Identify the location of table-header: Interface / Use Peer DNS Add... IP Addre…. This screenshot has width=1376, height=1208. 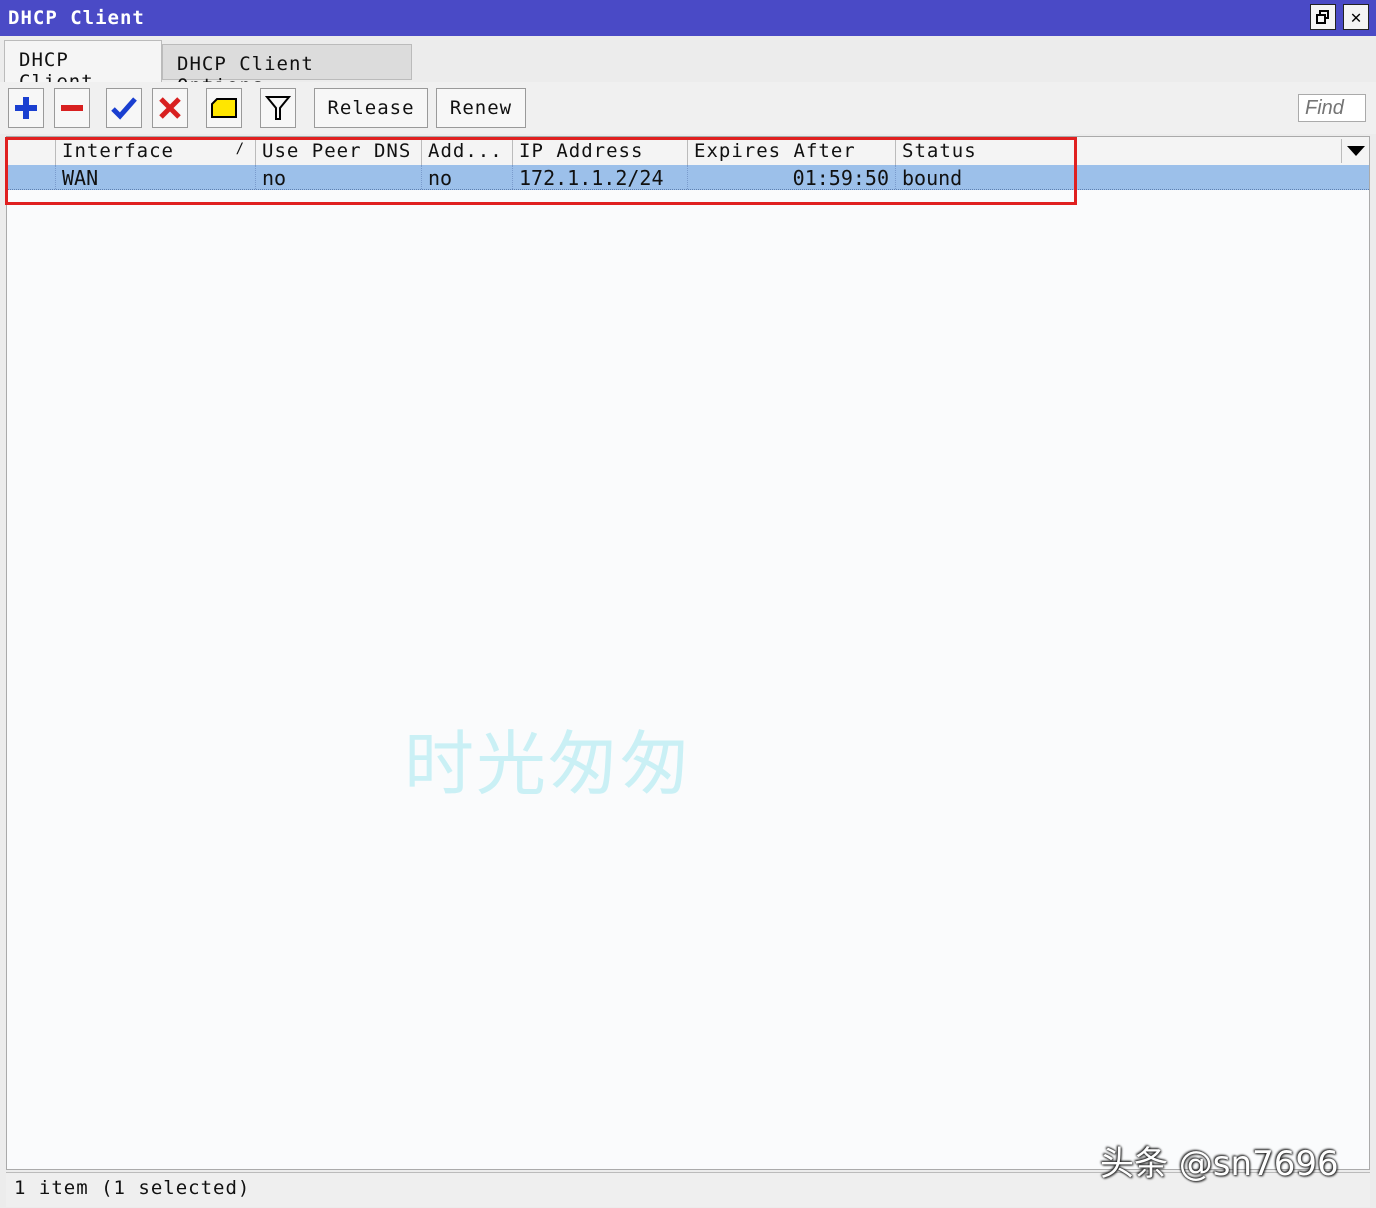
(688, 151).